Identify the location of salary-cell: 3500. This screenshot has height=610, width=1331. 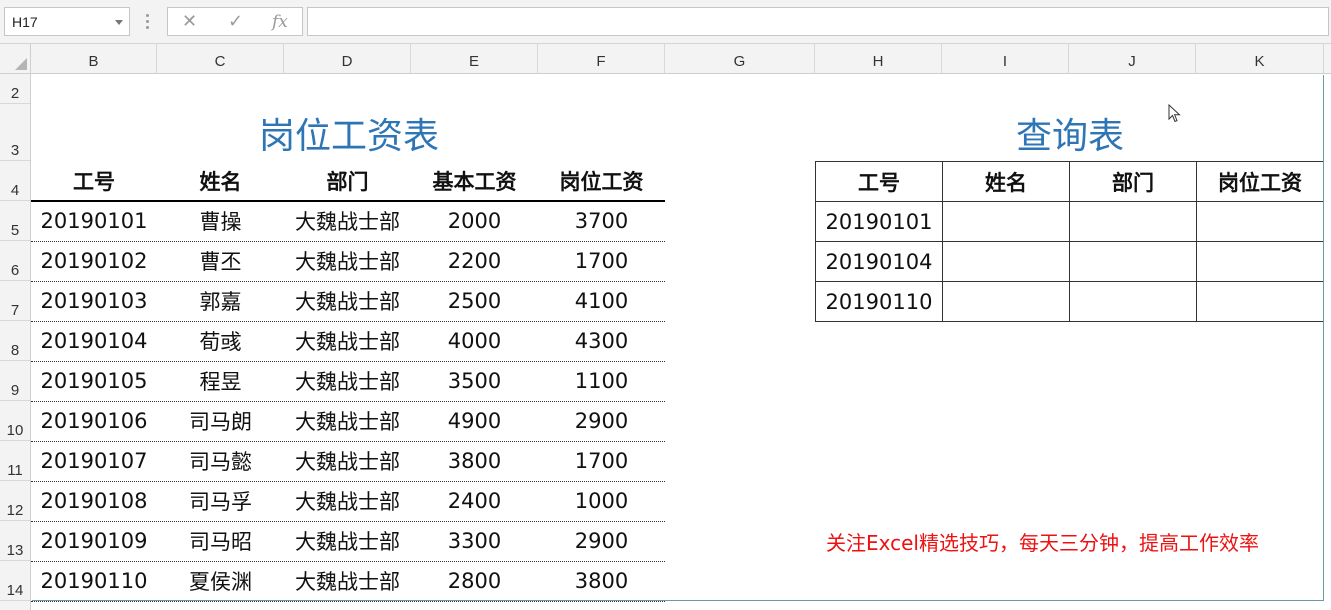
(474, 381).